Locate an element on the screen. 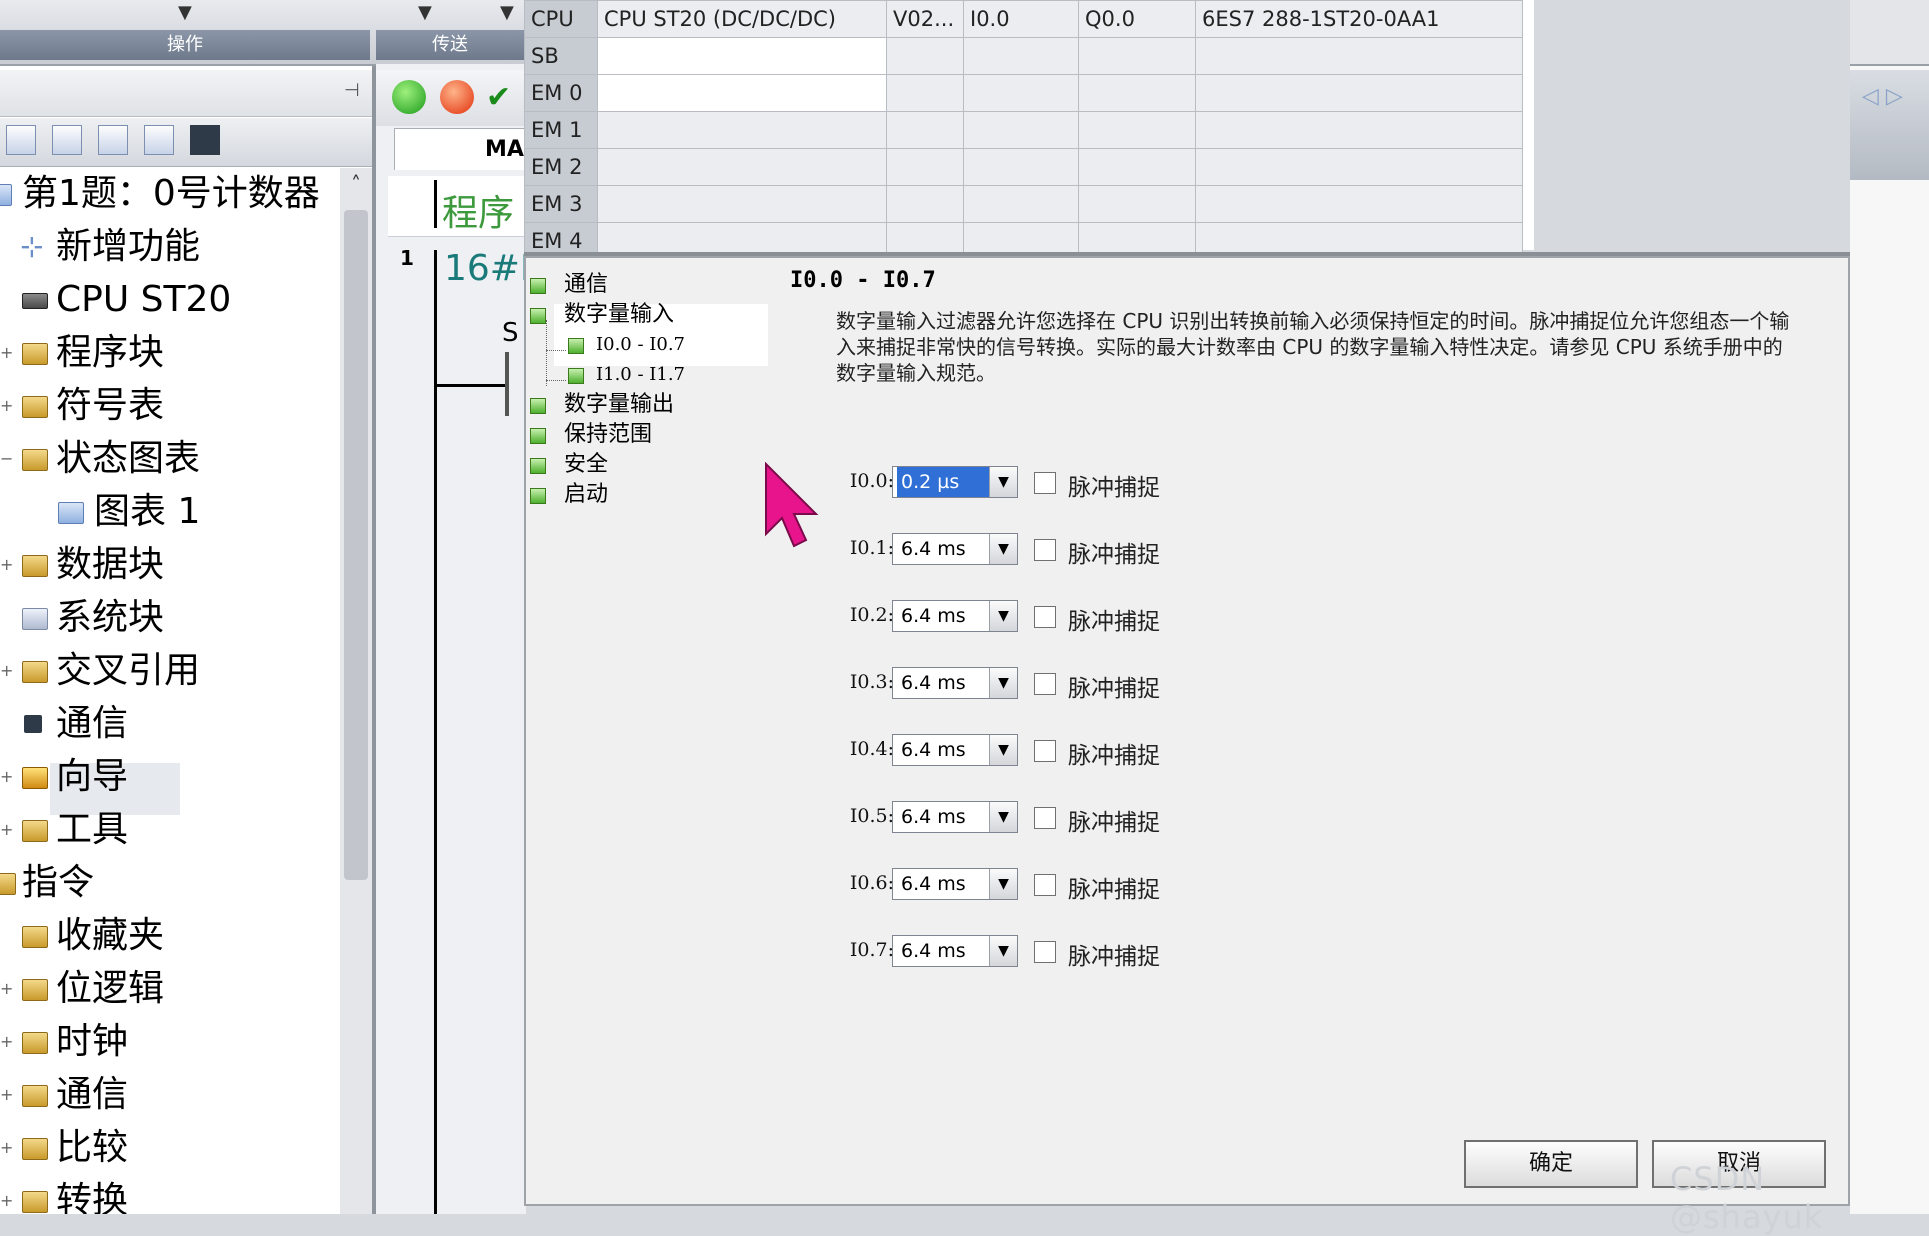 Image resolution: width=1929 pixels, height=1236 pixels. program-marker is located at coordinates (435, 204).